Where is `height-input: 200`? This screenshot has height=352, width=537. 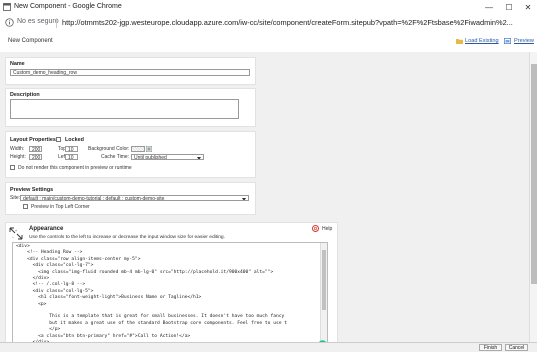
height-input: 200 is located at coordinates (35, 157).